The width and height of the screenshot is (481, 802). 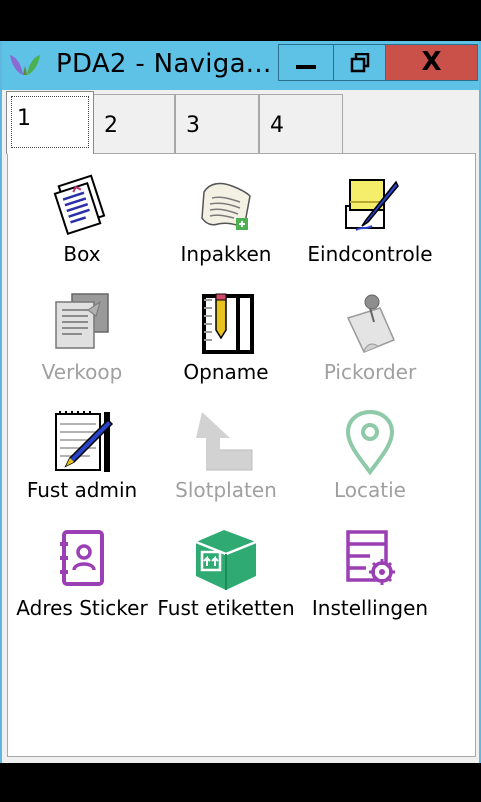 I want to click on tile-adres-sticker: Adres Sticker, so click(x=82, y=579).